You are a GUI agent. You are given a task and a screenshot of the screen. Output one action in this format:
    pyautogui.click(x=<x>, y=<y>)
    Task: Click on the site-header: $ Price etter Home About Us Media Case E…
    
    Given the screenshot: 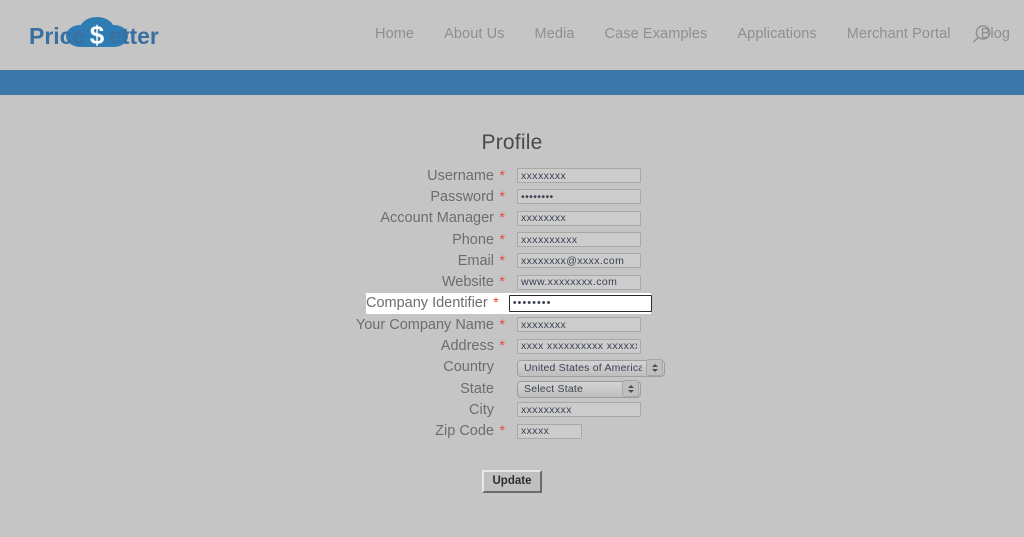 What is the action you would take?
    pyautogui.click(x=512, y=35)
    